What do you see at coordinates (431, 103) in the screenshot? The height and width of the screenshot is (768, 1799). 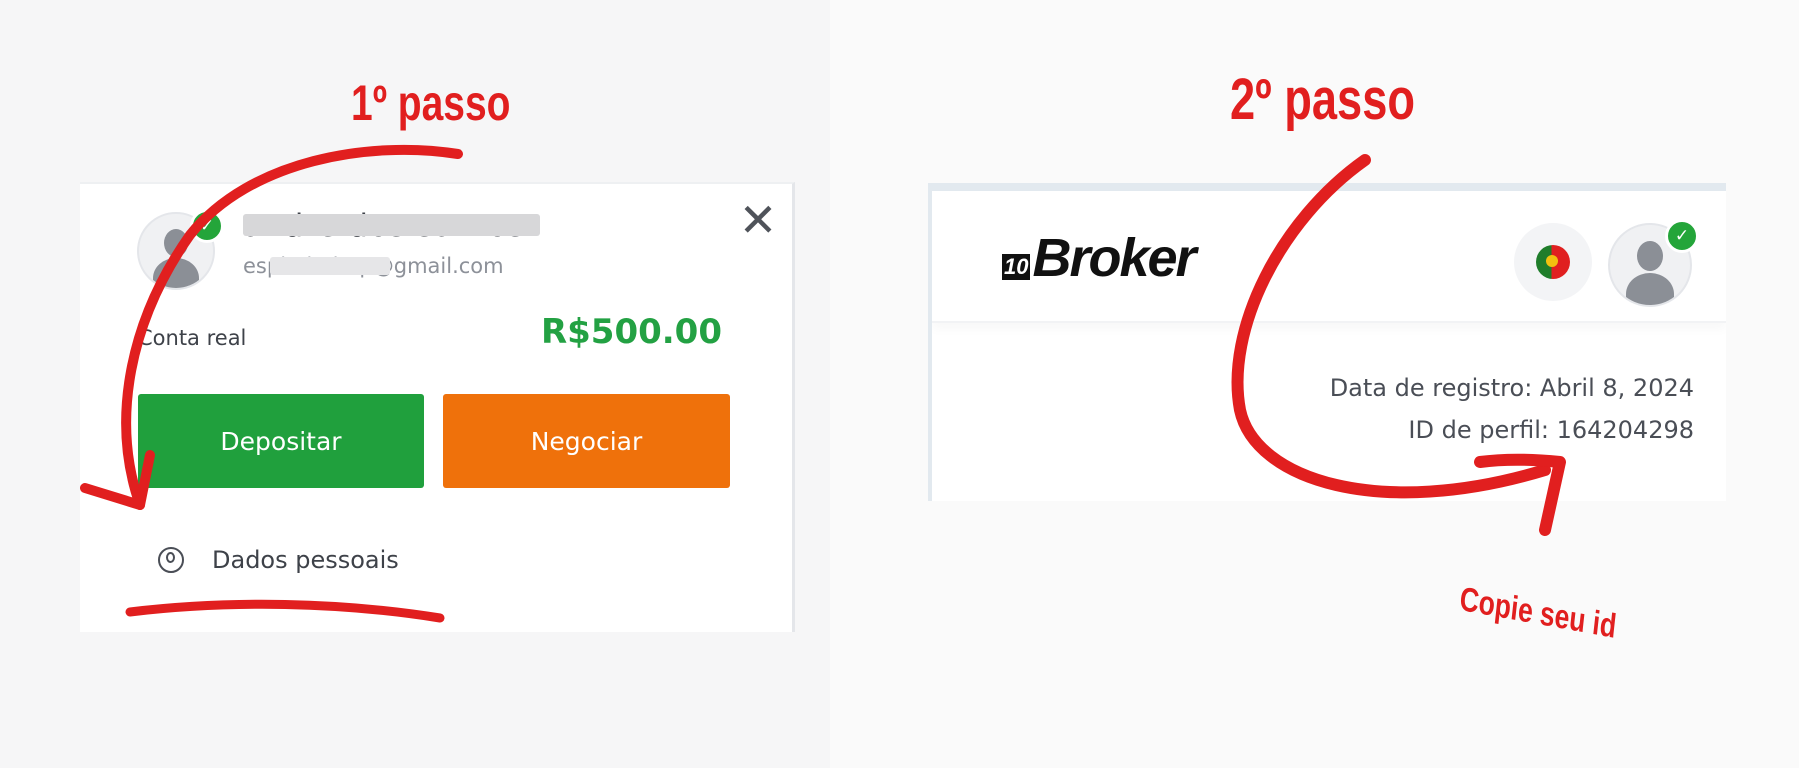 I see `step-1-label: 1º passo` at bounding box center [431, 103].